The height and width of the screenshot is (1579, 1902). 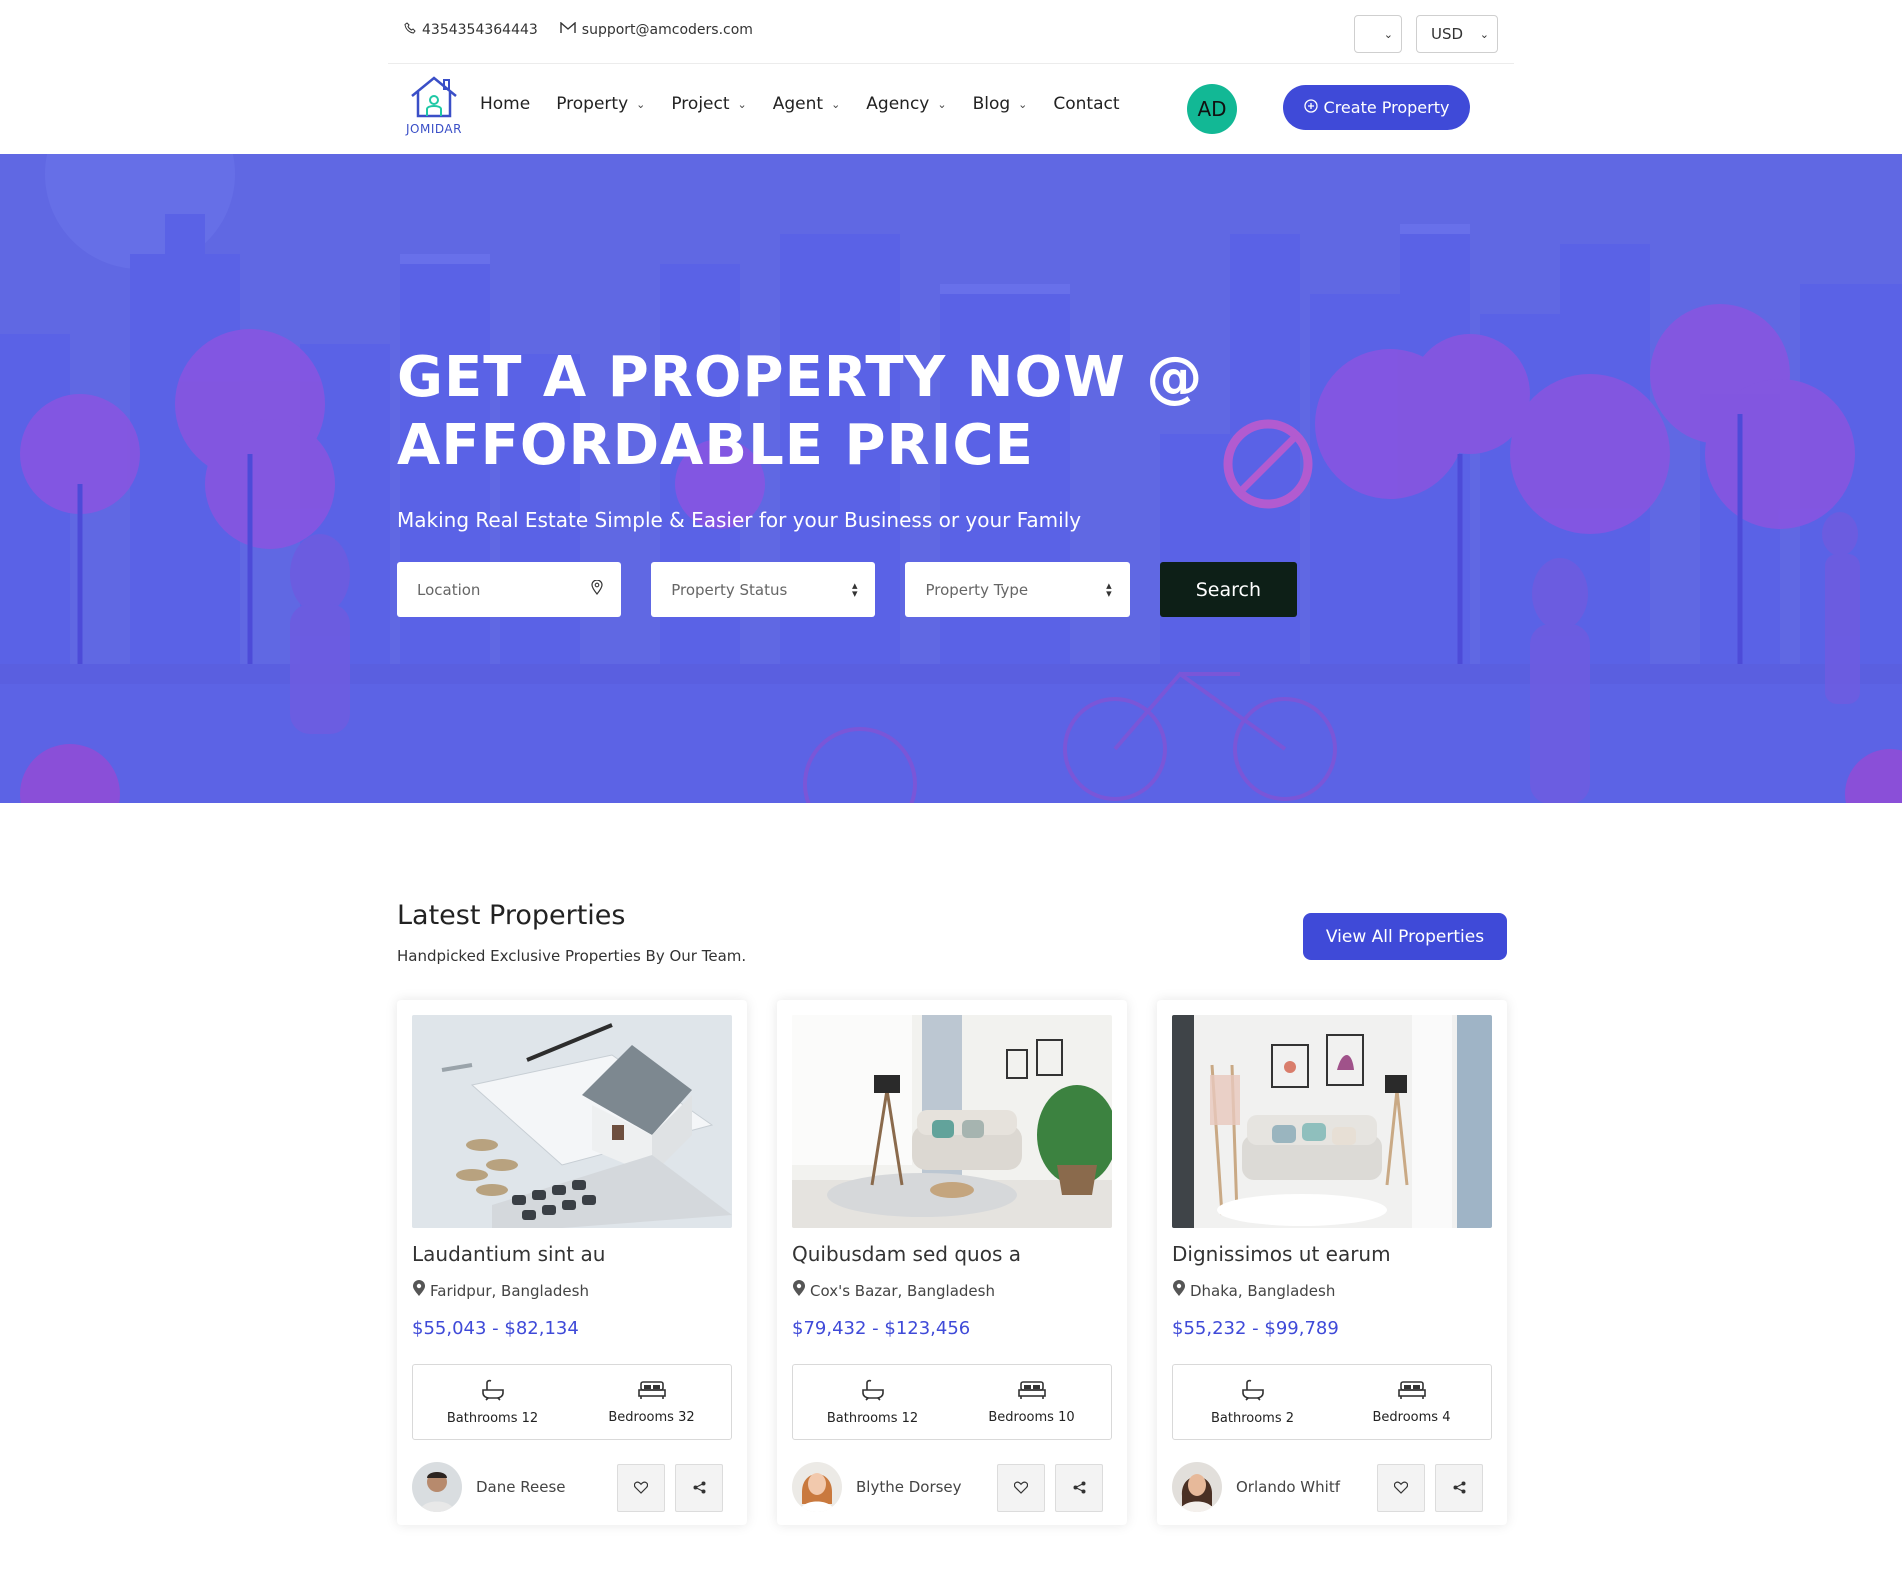 I want to click on nav-item-label: Contact, so click(x=1086, y=104).